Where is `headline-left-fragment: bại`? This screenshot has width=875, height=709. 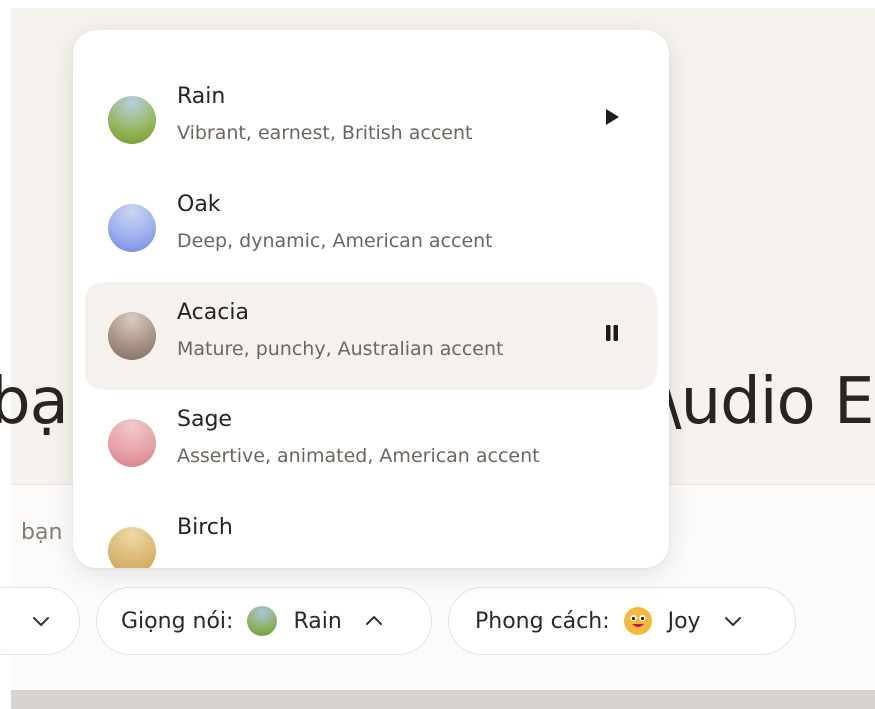
headline-left-fragment: bại is located at coordinates (43, 402).